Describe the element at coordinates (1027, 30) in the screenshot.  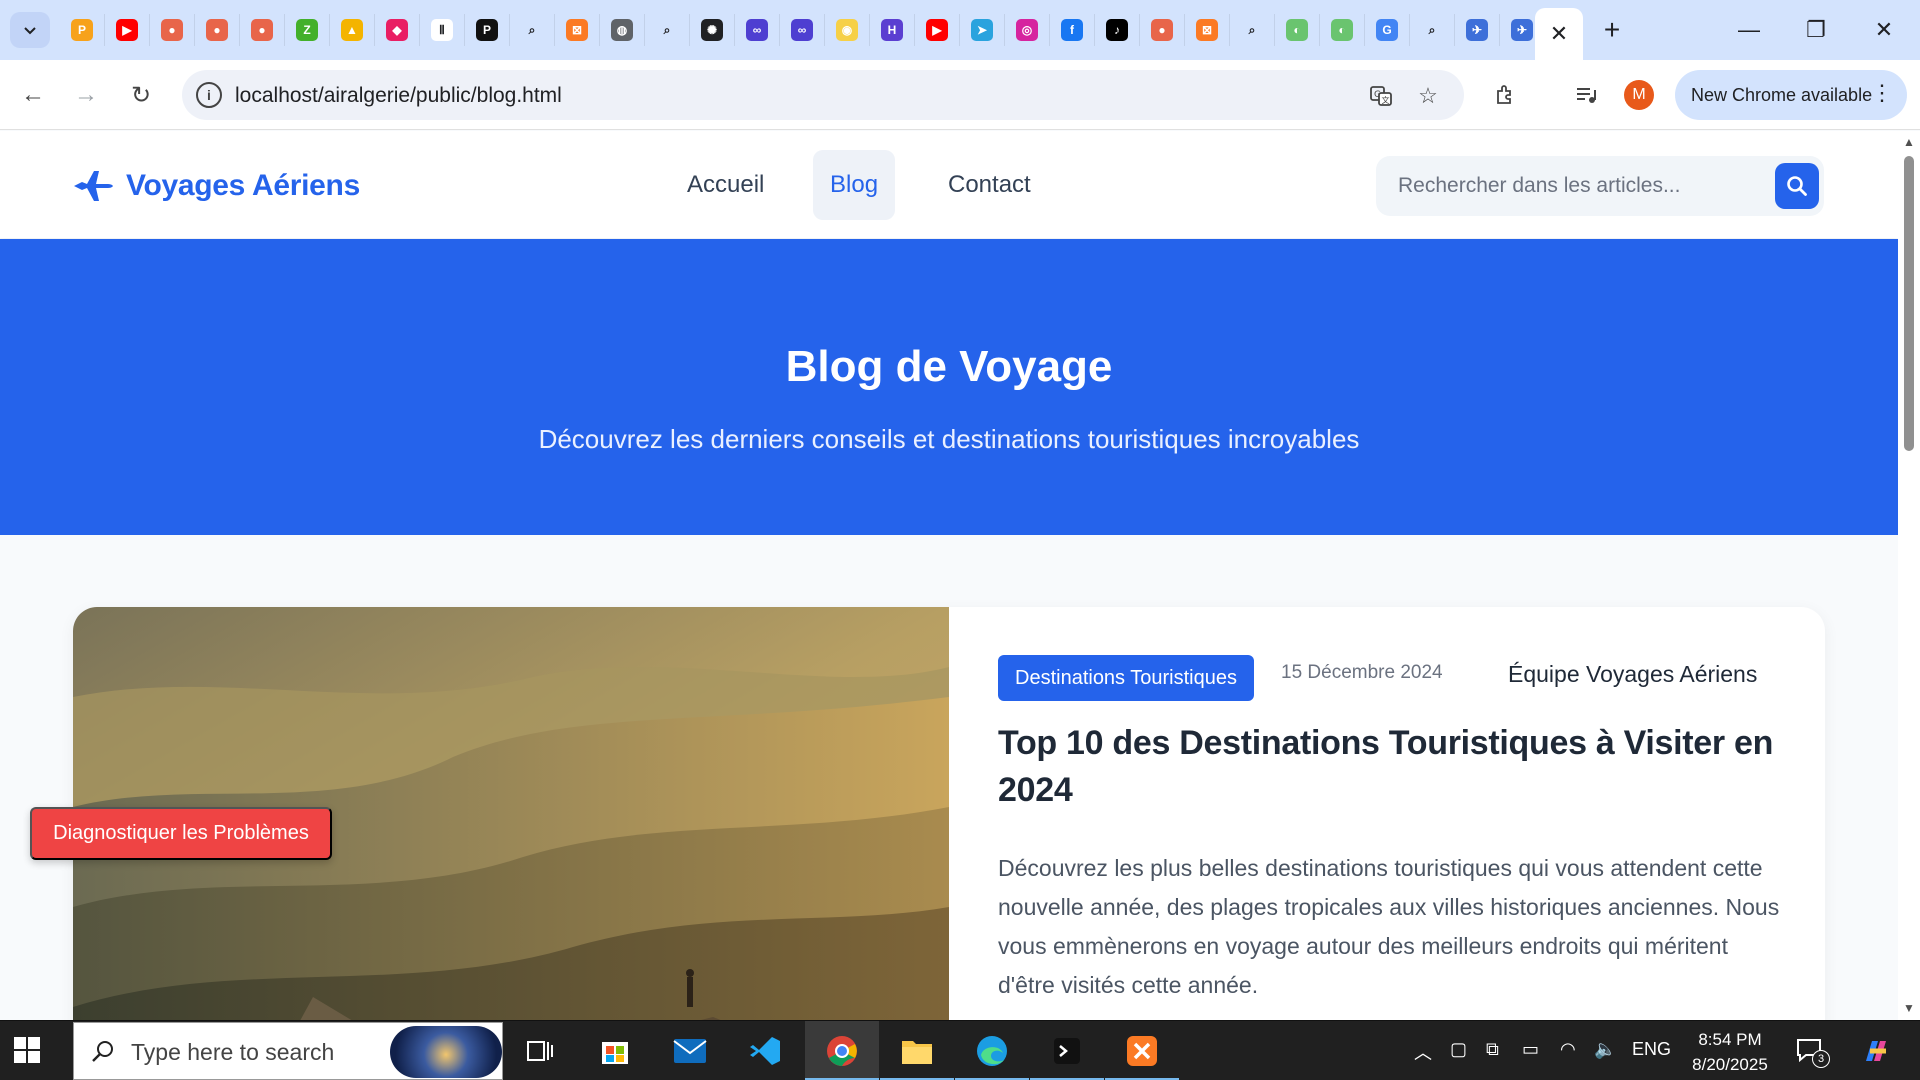
I see `pinned-tab: ◎` at that location.